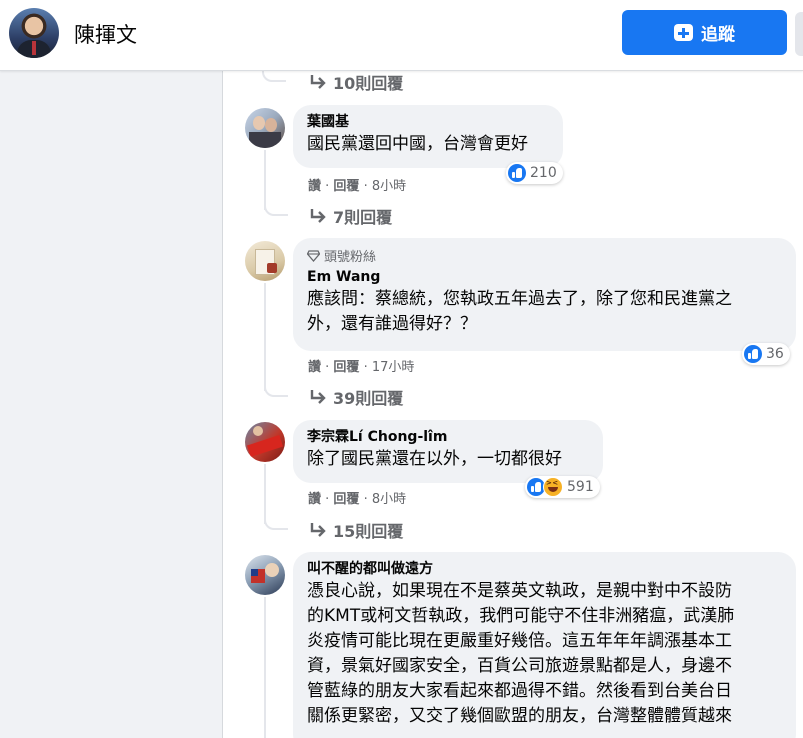  What do you see at coordinates (265, 667) in the screenshot?
I see `thread-line` at bounding box center [265, 667].